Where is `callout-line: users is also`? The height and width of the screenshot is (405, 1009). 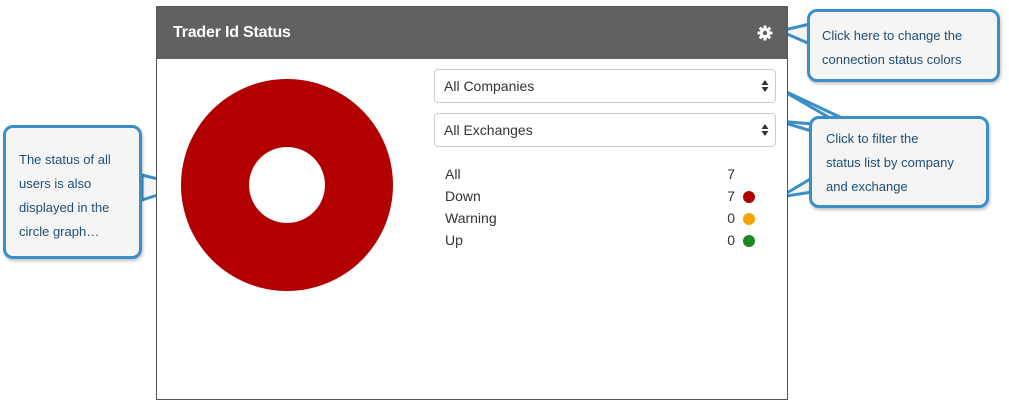
callout-line: users is also is located at coordinates (55, 183).